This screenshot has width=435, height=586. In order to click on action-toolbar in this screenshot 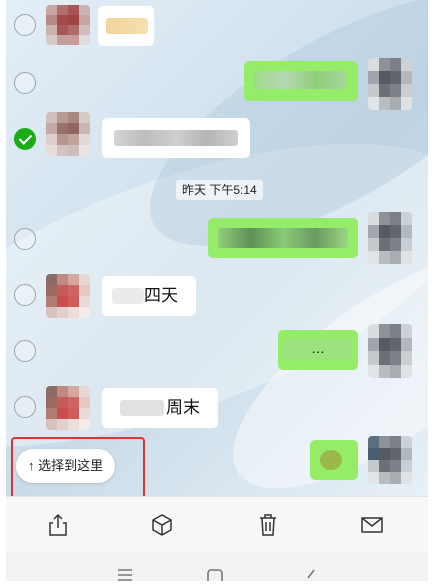, I will do `click(217, 524)`.